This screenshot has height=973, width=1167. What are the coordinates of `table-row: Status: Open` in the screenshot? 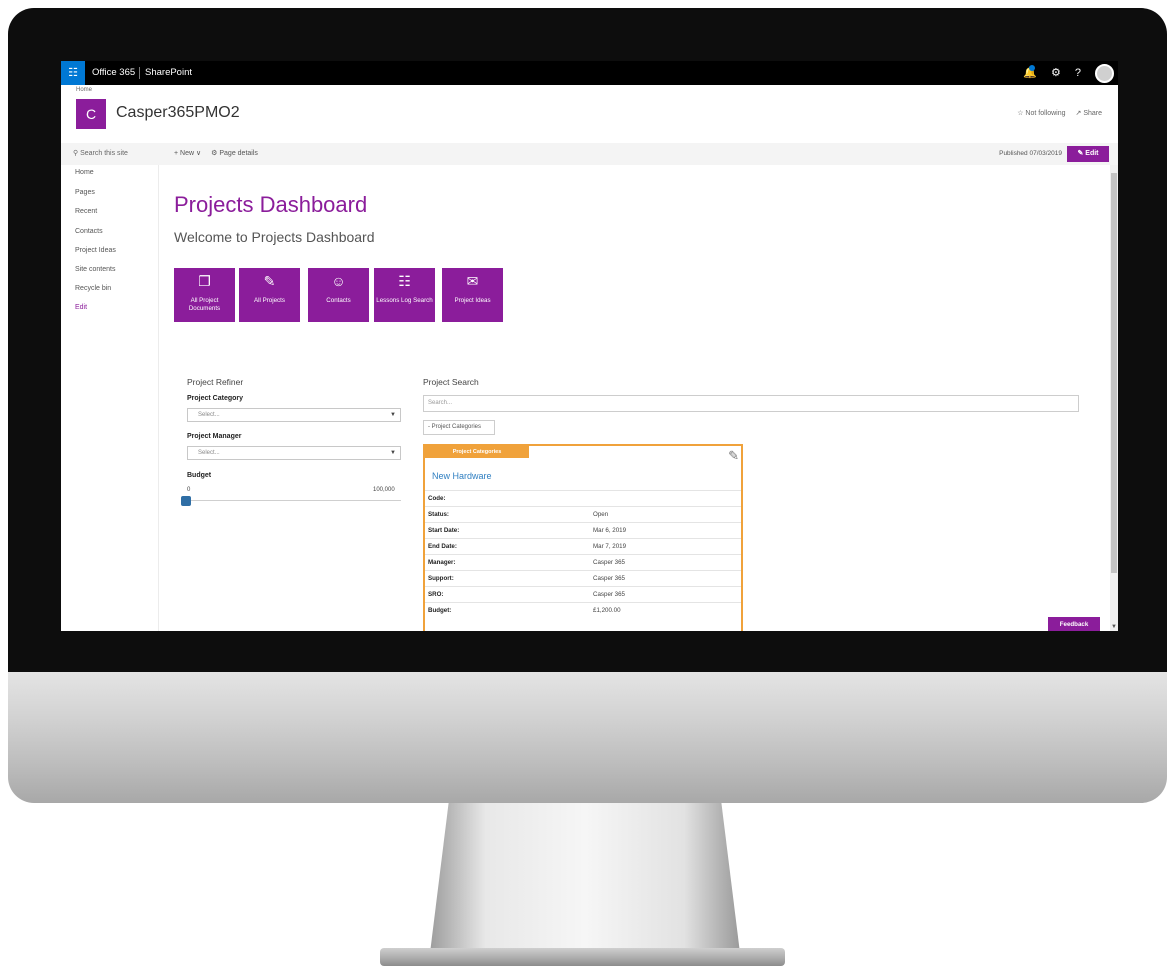 It's located at (583, 514).